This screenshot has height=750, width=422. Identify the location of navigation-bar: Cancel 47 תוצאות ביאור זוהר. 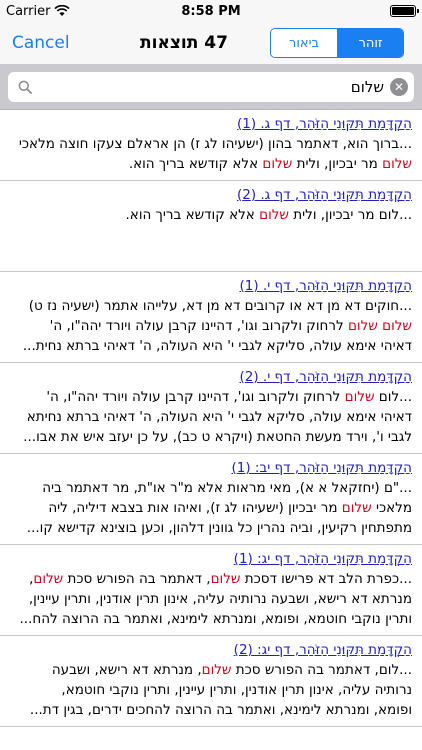
(211, 43).